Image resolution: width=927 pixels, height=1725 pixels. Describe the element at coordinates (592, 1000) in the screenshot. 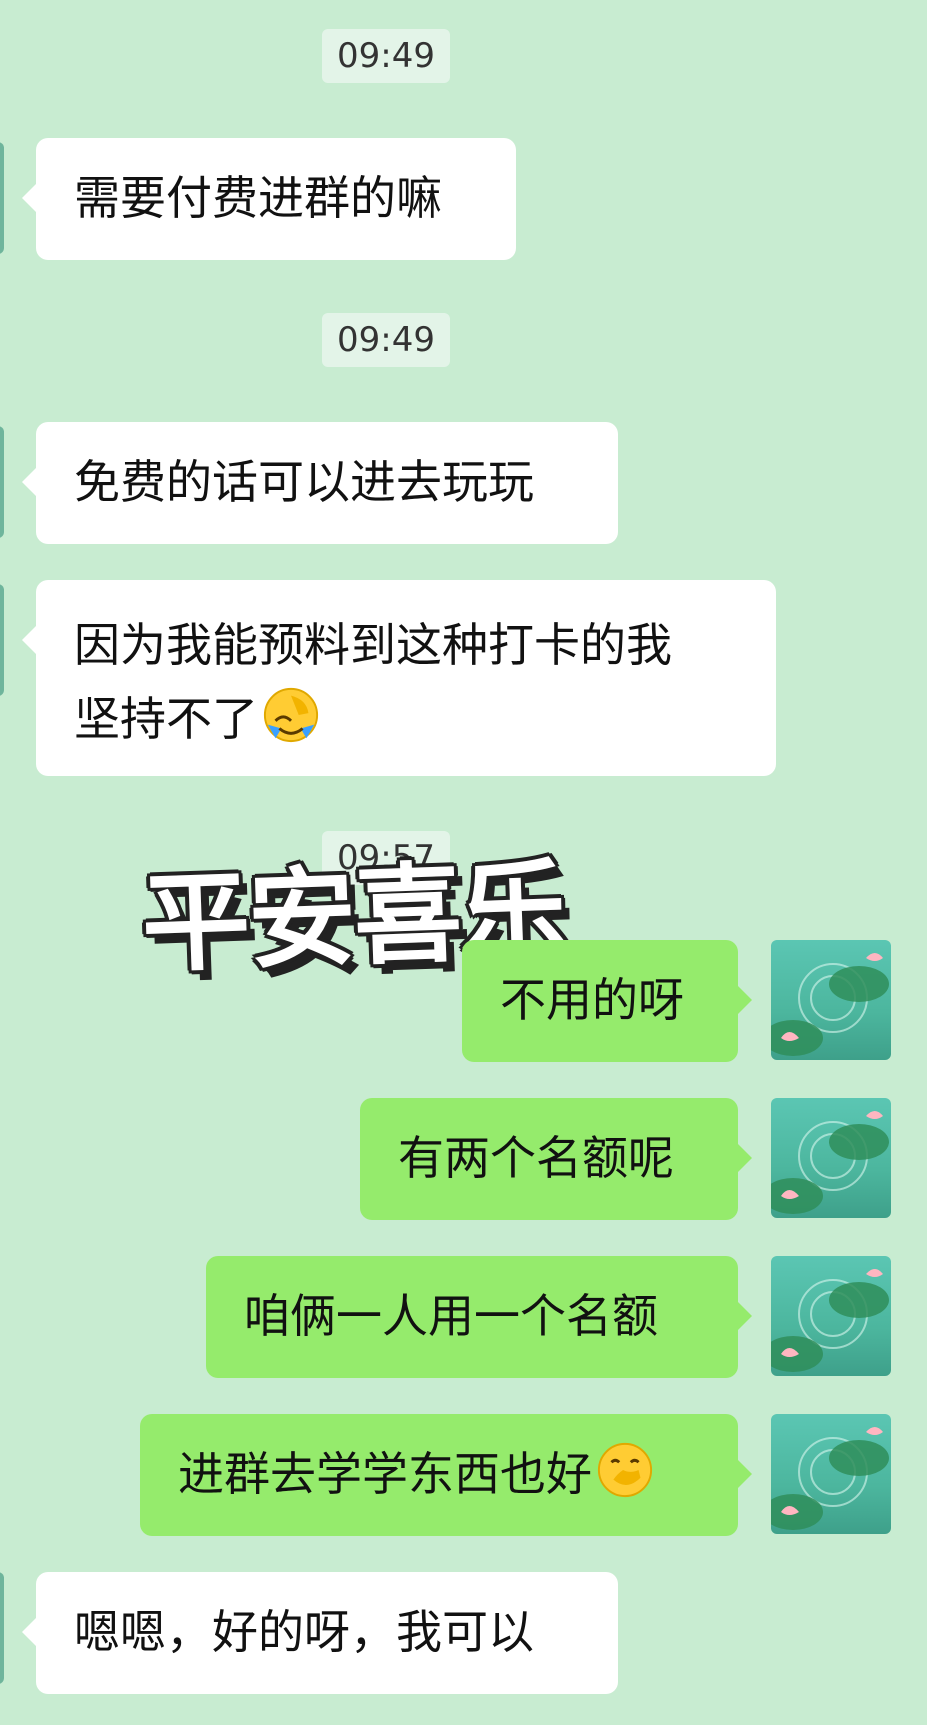

I see `message-text: 不用的呀` at that location.